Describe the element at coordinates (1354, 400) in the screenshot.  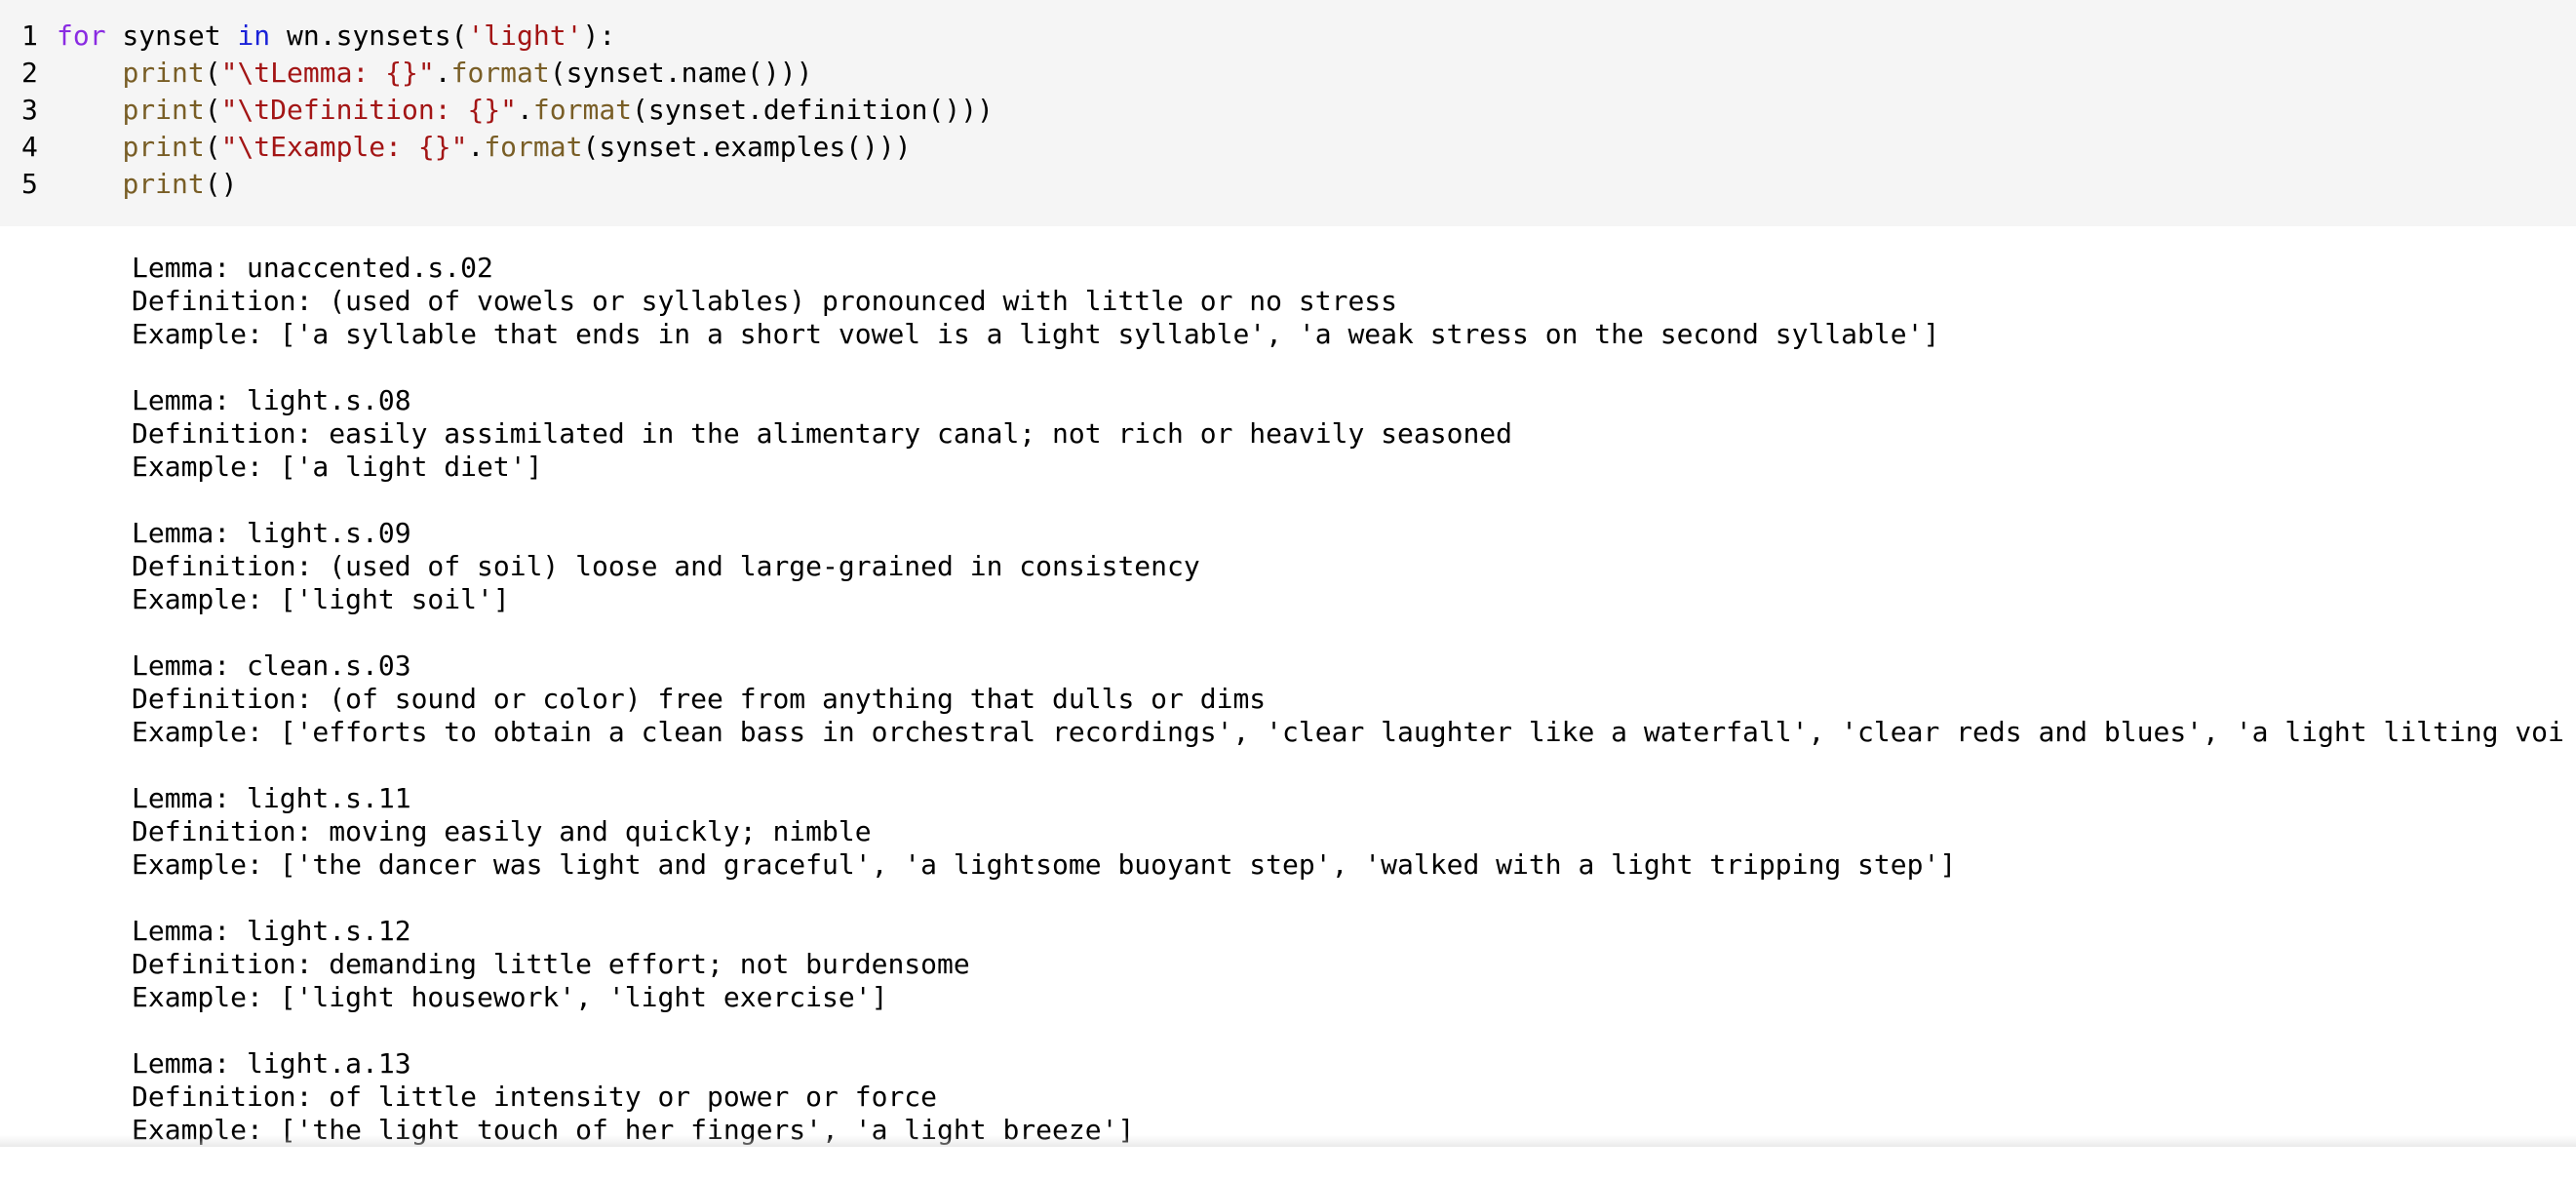
I see `output-lemma: Lemma: light.s.08` at that location.